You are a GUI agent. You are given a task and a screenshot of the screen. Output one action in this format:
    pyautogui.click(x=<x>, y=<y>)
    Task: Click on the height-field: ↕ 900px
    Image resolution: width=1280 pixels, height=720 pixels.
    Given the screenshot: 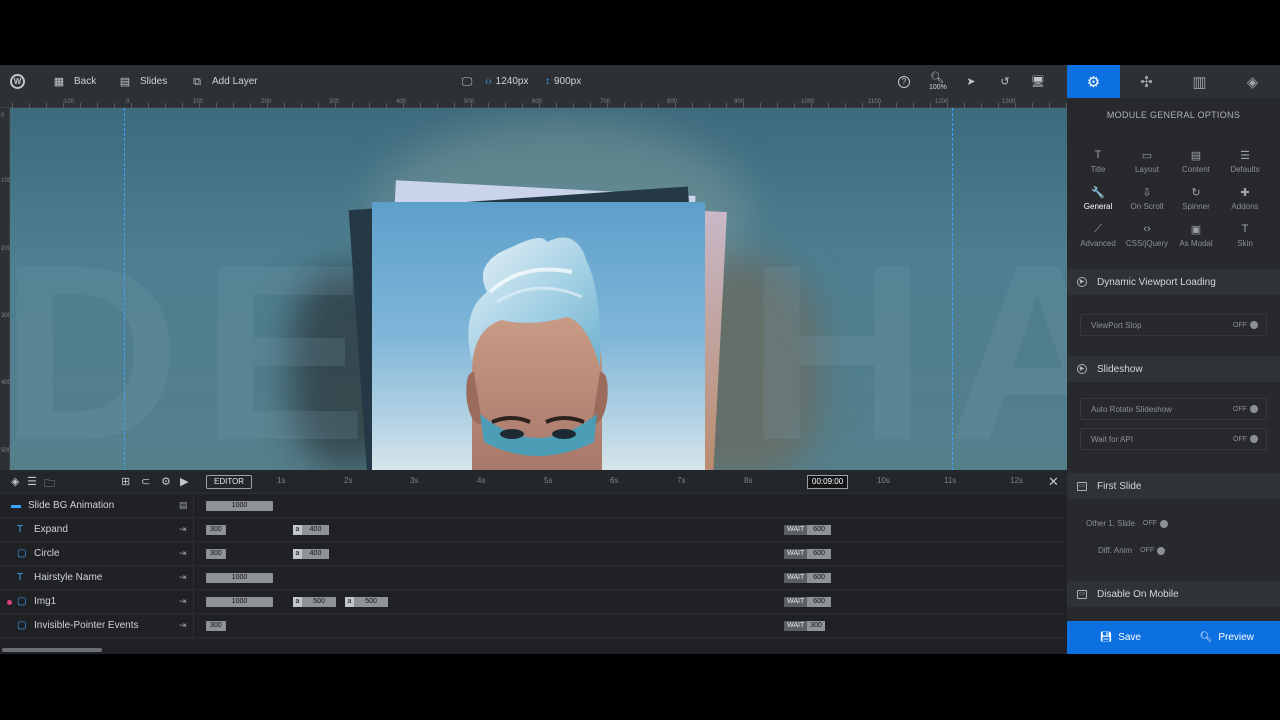 What is the action you would take?
    pyautogui.click(x=563, y=81)
    